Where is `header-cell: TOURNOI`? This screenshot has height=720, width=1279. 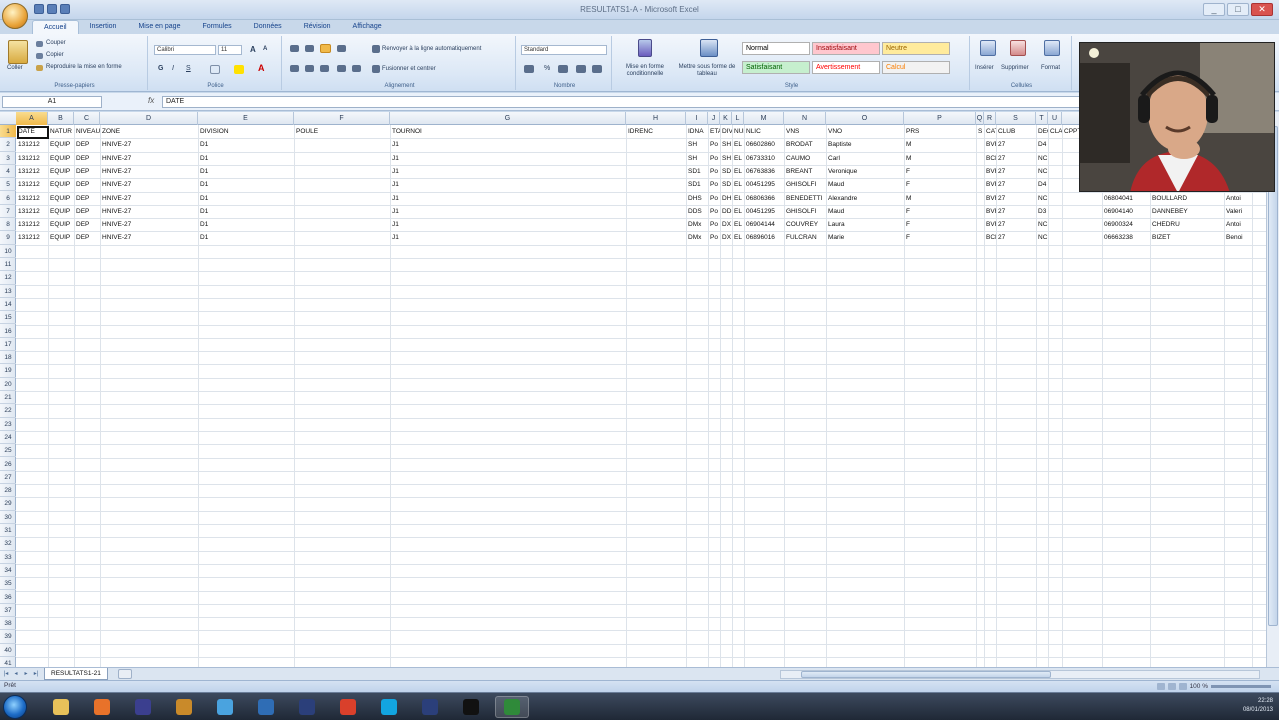
header-cell: TOURNOI is located at coordinates (508, 131).